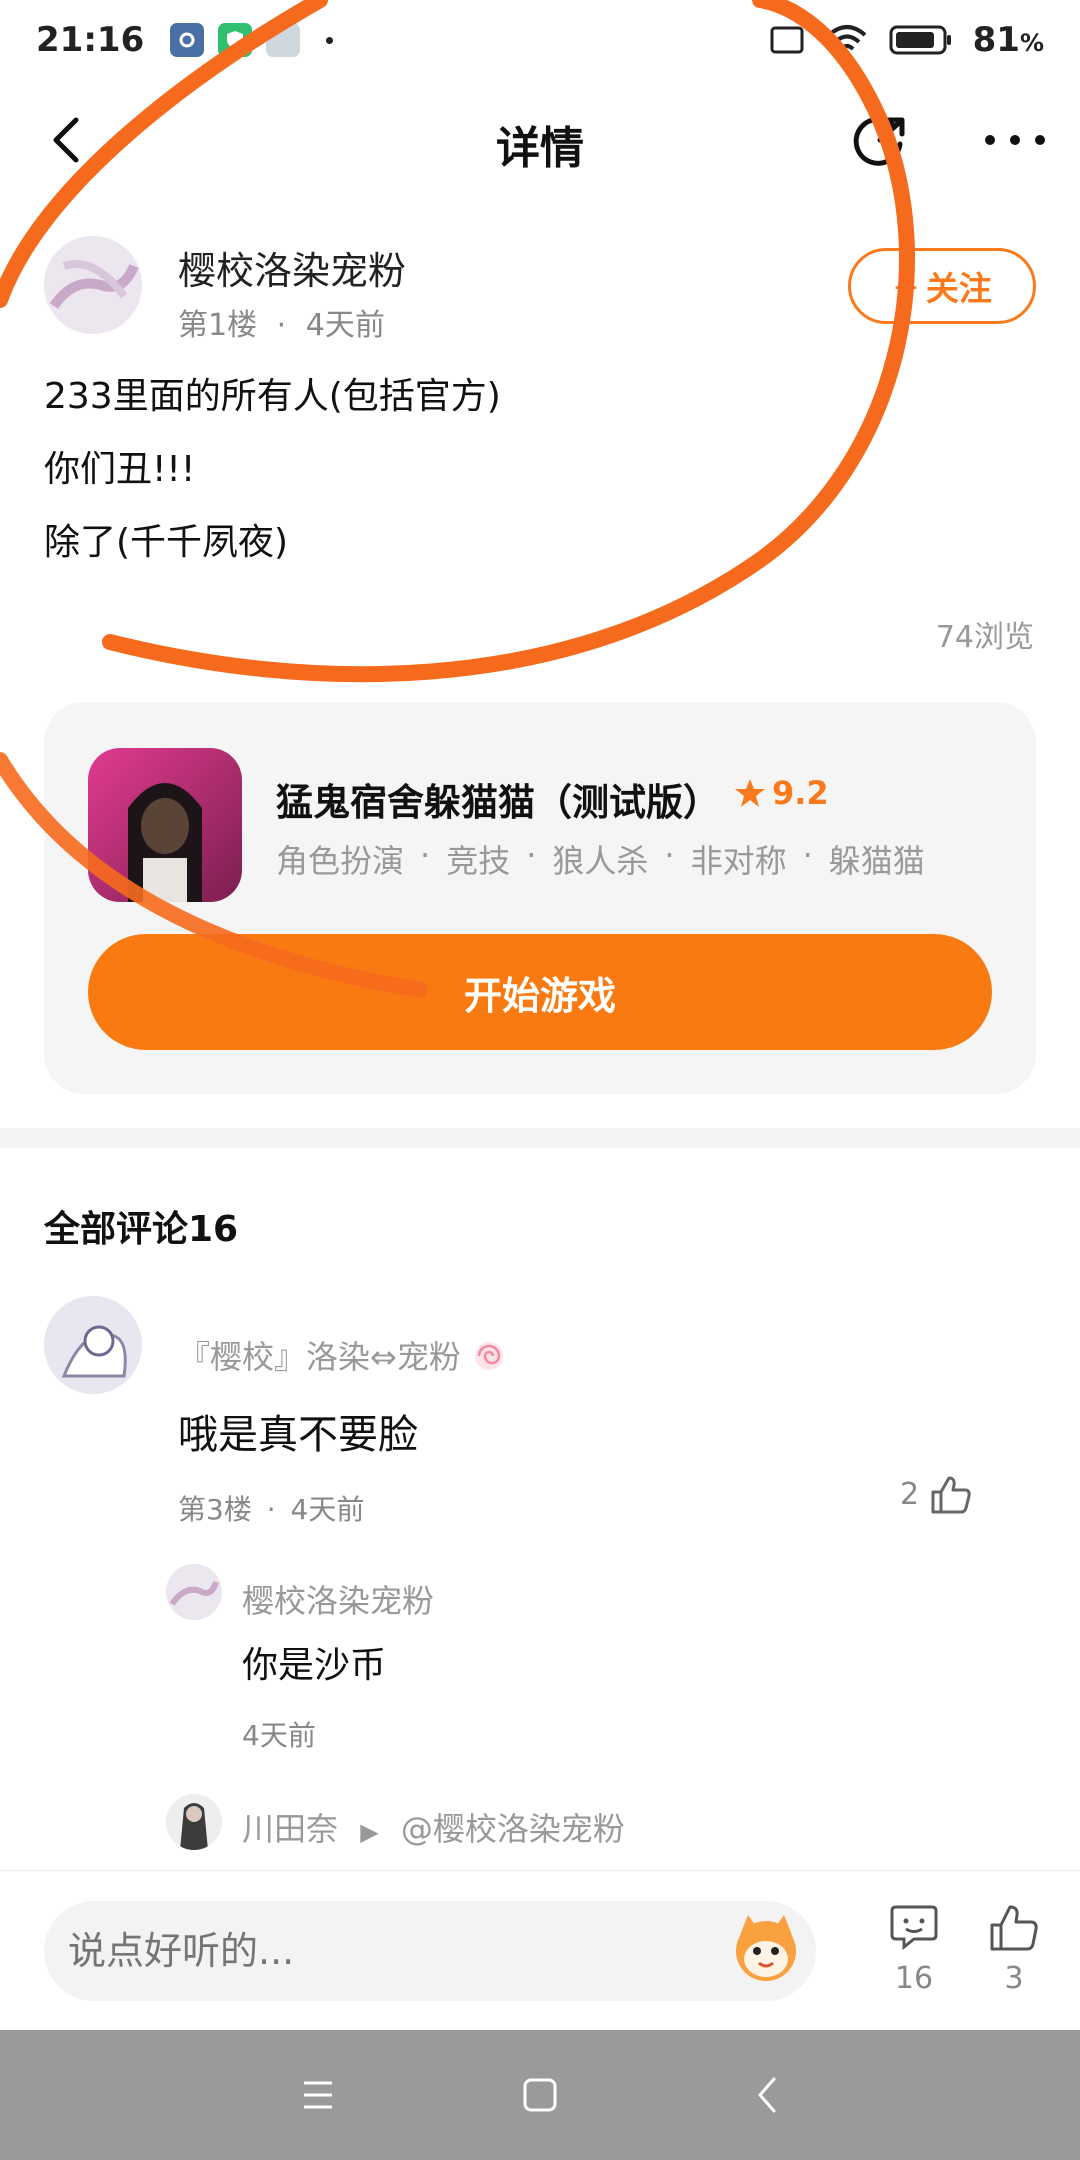 Image resolution: width=1080 pixels, height=2160 pixels. I want to click on follow-label: 关注, so click(958, 288).